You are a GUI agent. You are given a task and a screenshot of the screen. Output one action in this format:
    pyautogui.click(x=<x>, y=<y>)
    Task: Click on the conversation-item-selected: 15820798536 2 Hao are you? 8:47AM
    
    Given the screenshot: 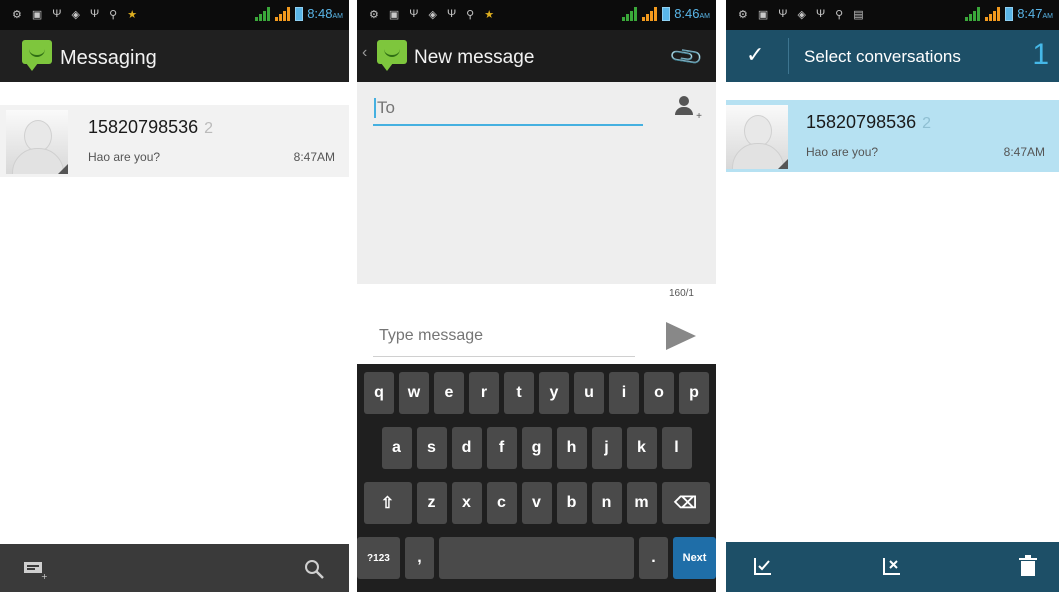 What is the action you would take?
    pyautogui.click(x=892, y=136)
    